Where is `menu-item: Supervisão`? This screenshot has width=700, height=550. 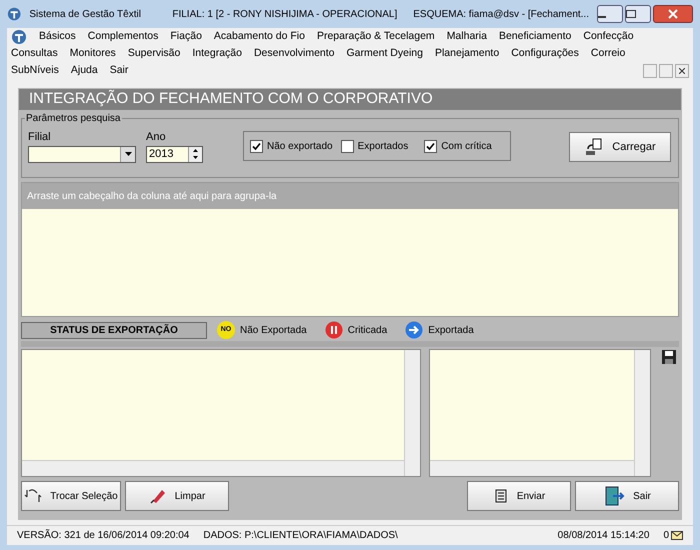
menu-item: Supervisão is located at coordinates (154, 54).